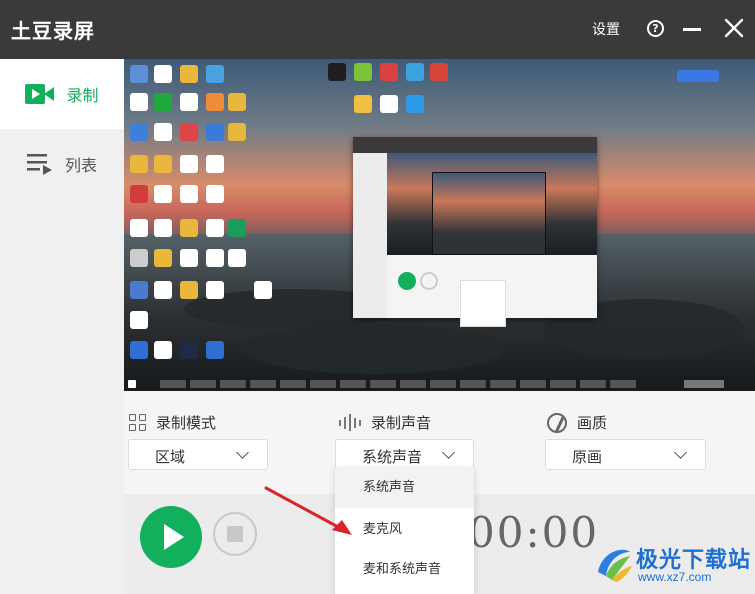 This screenshot has width=755, height=594. What do you see at coordinates (40, 94) in the screenshot?
I see `video-record-icon` at bounding box center [40, 94].